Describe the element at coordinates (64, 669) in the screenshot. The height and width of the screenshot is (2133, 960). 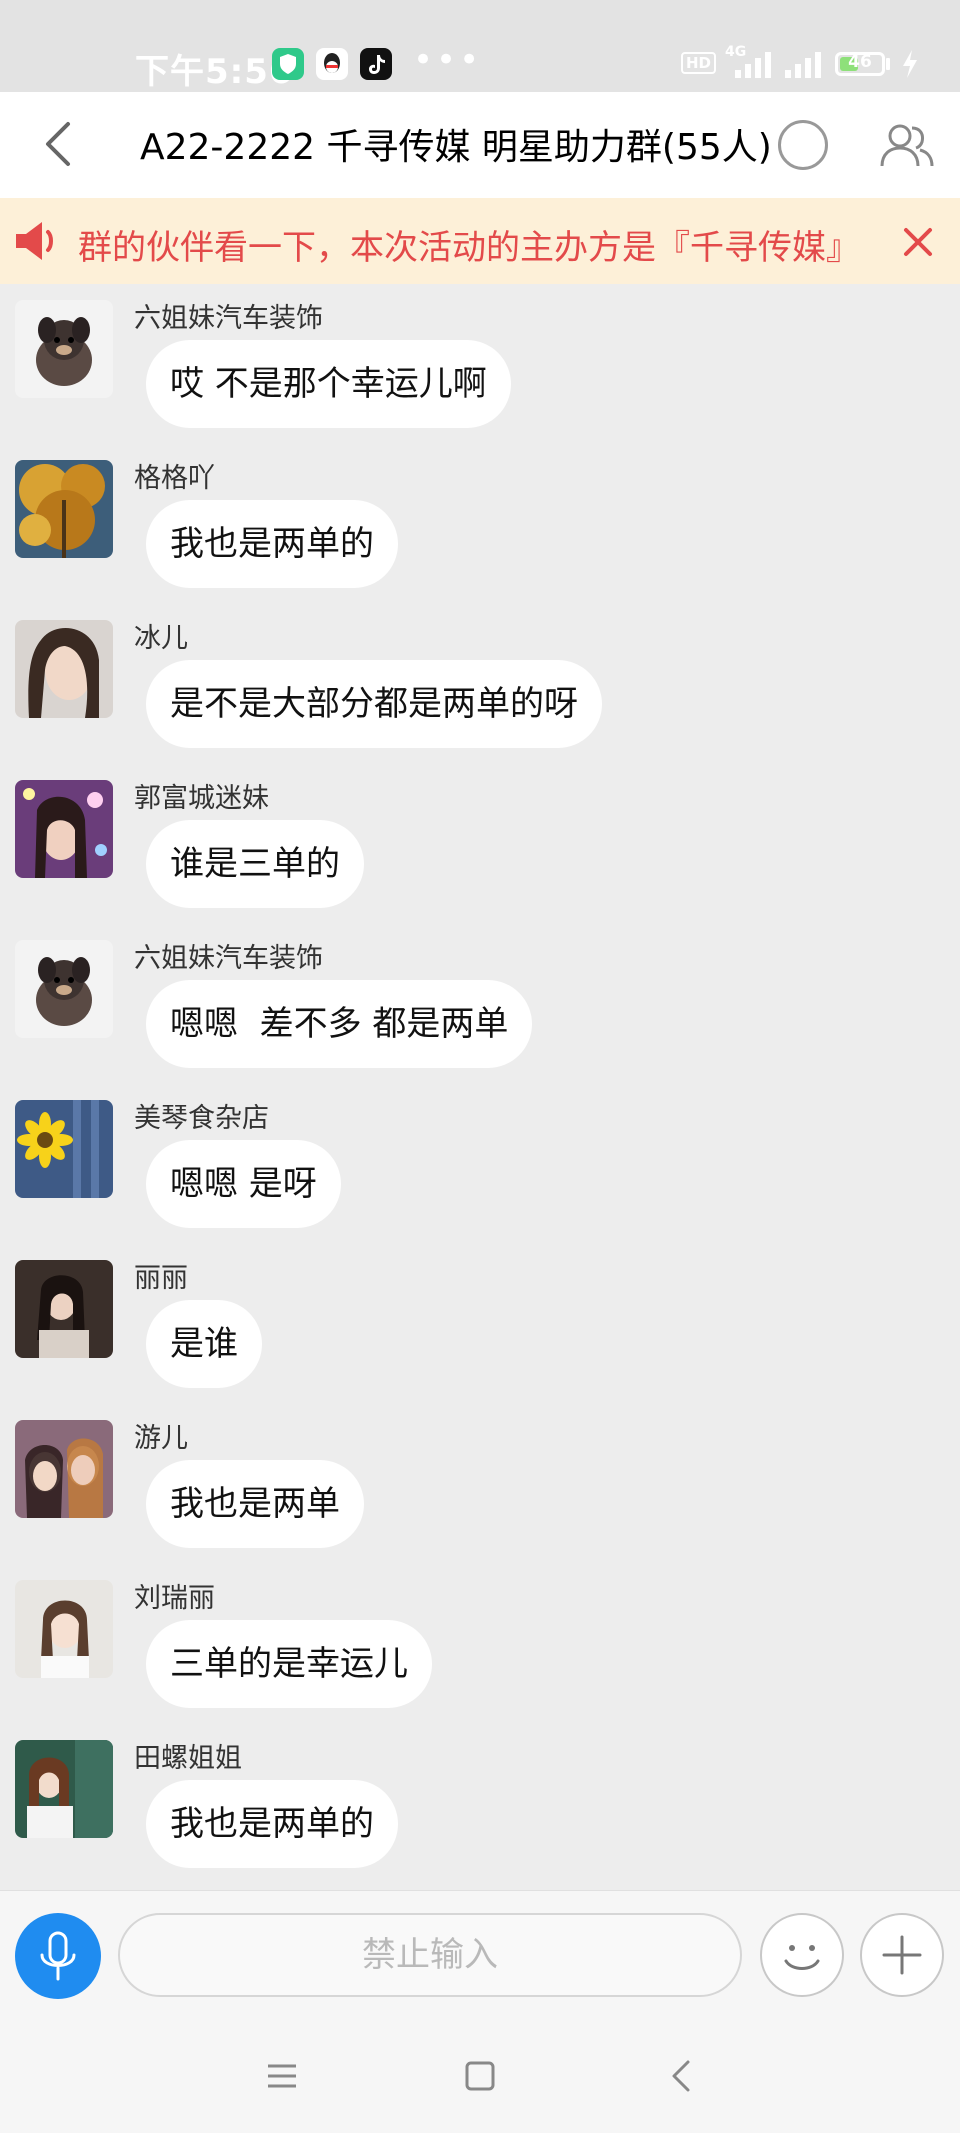
I see `avatar-woman-portrait` at that location.